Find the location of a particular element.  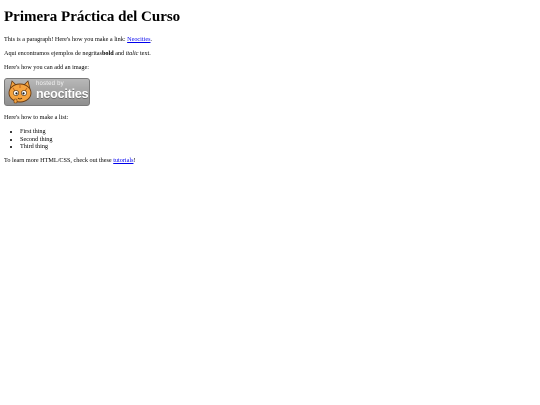

formatting-text: Aqui encontramos ejemplos de negritas is located at coordinates (53, 53).